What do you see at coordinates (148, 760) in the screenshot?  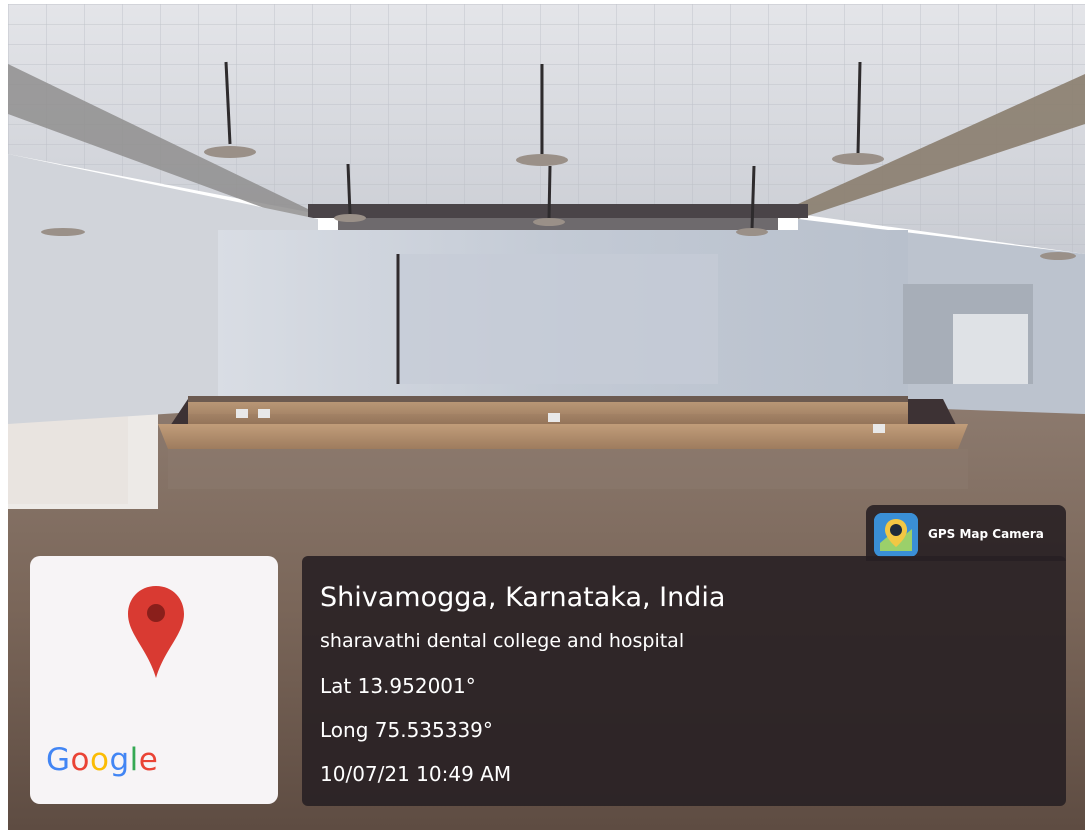 I see `google-logo-letter: e` at bounding box center [148, 760].